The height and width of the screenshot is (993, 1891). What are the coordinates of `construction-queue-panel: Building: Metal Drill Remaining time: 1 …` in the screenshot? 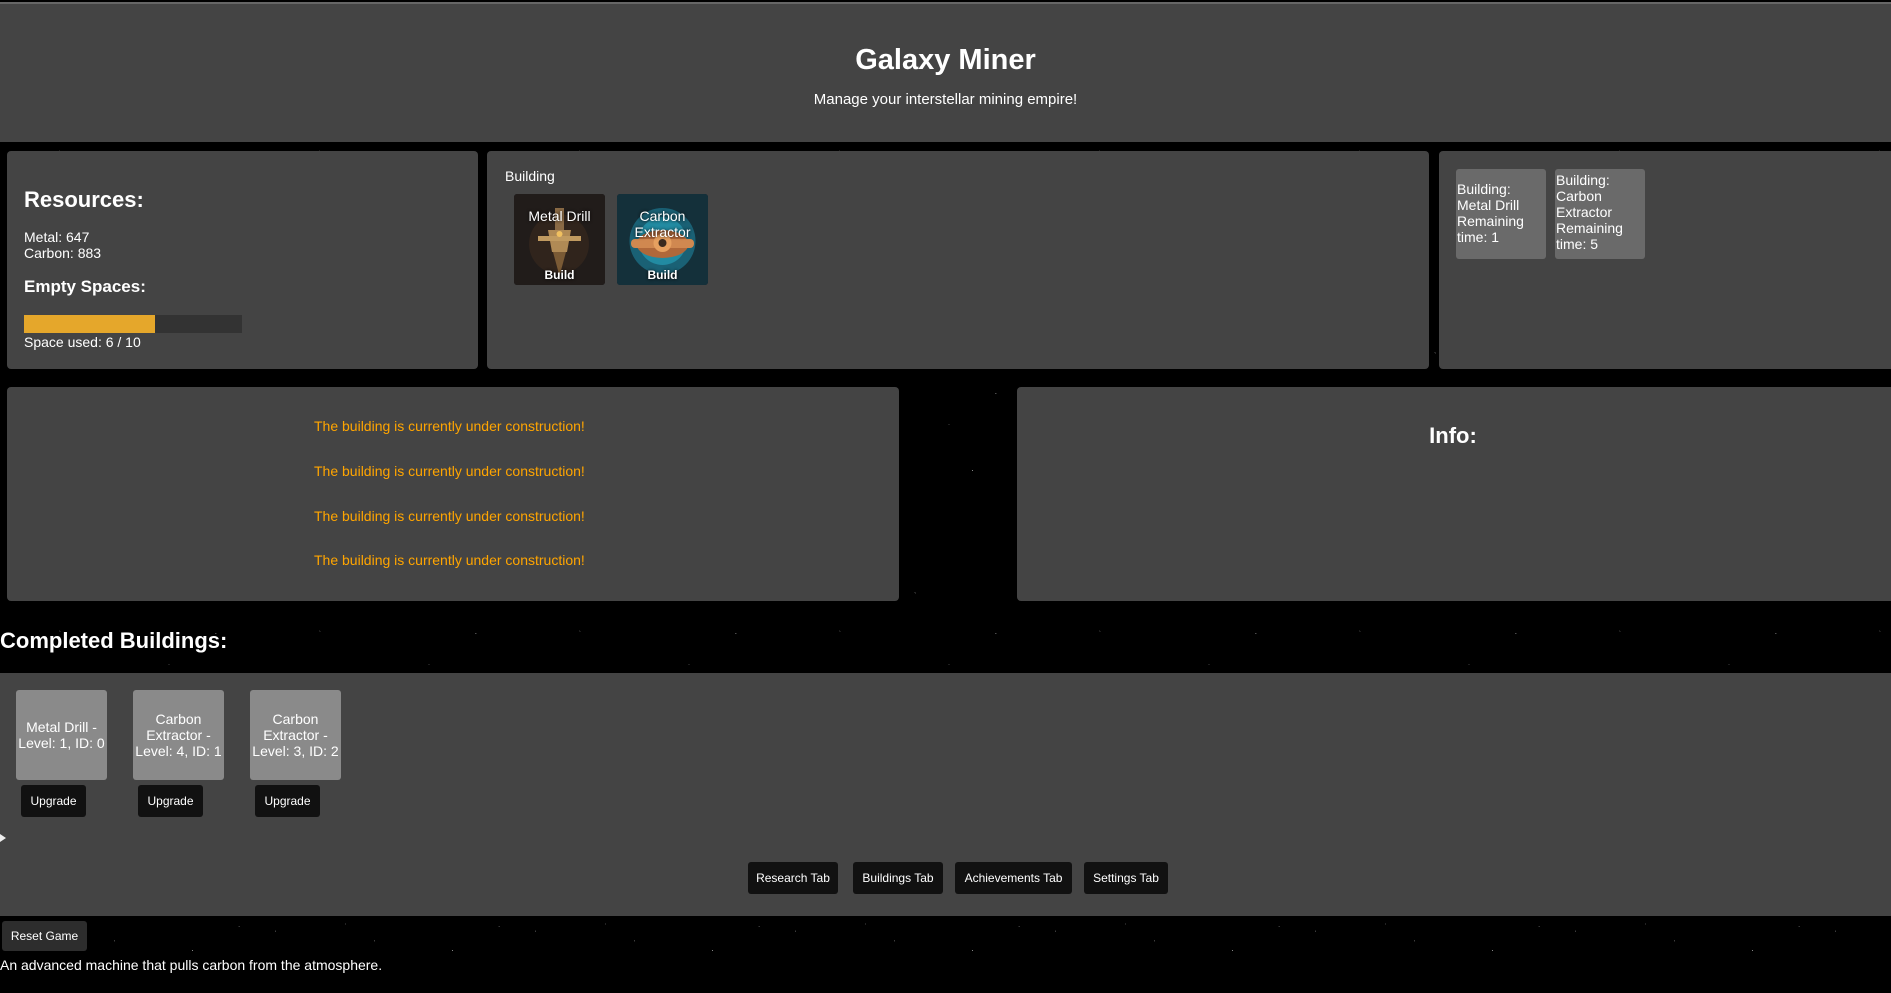 It's located at (1665, 260).